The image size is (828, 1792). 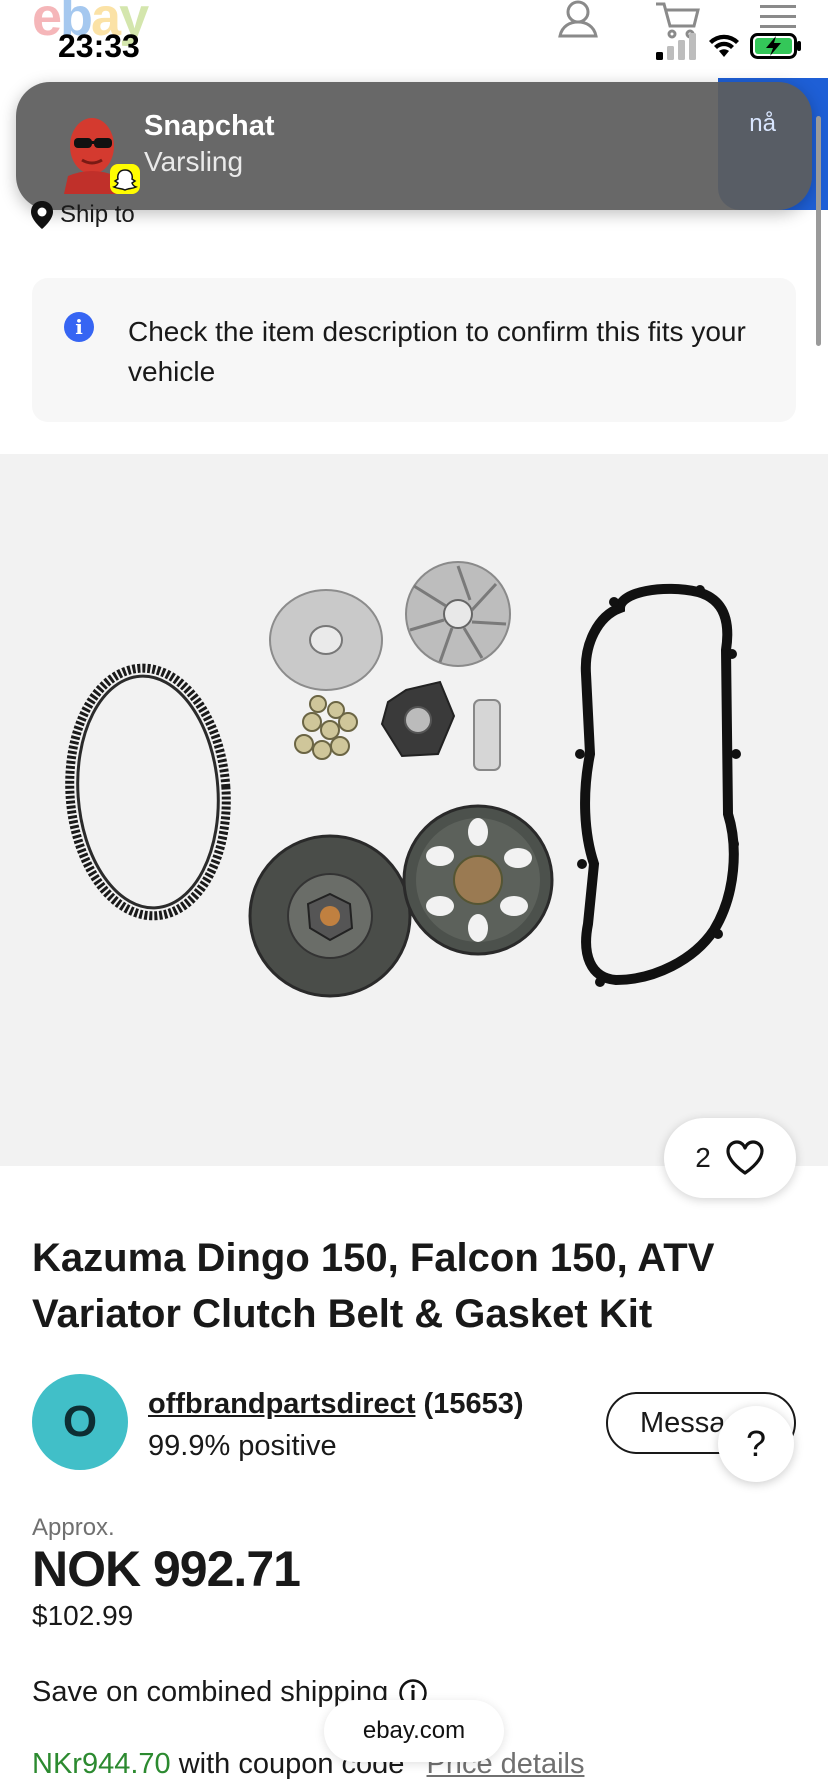 What do you see at coordinates (659, 784) in the screenshot?
I see `case-gasket` at bounding box center [659, 784].